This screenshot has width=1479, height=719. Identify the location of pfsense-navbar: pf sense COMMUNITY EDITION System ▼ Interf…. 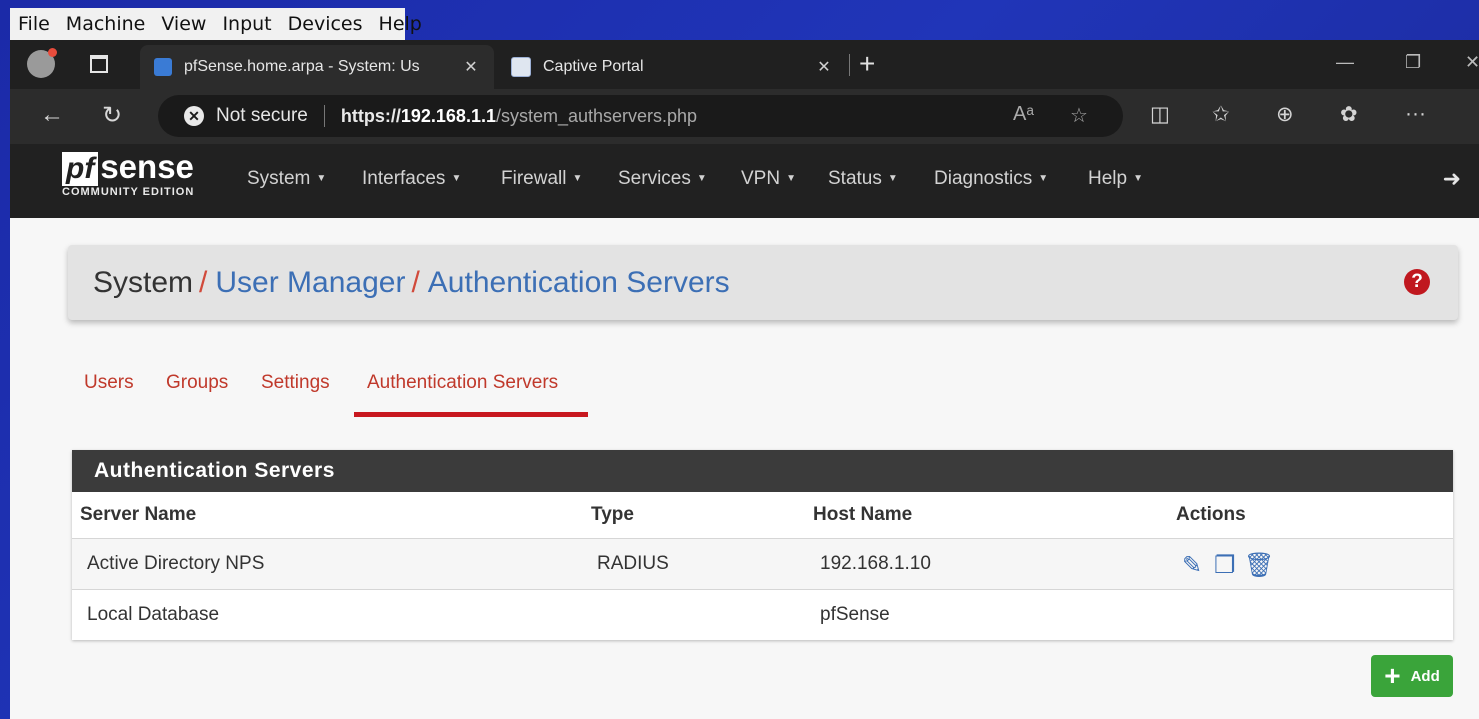
(744, 181).